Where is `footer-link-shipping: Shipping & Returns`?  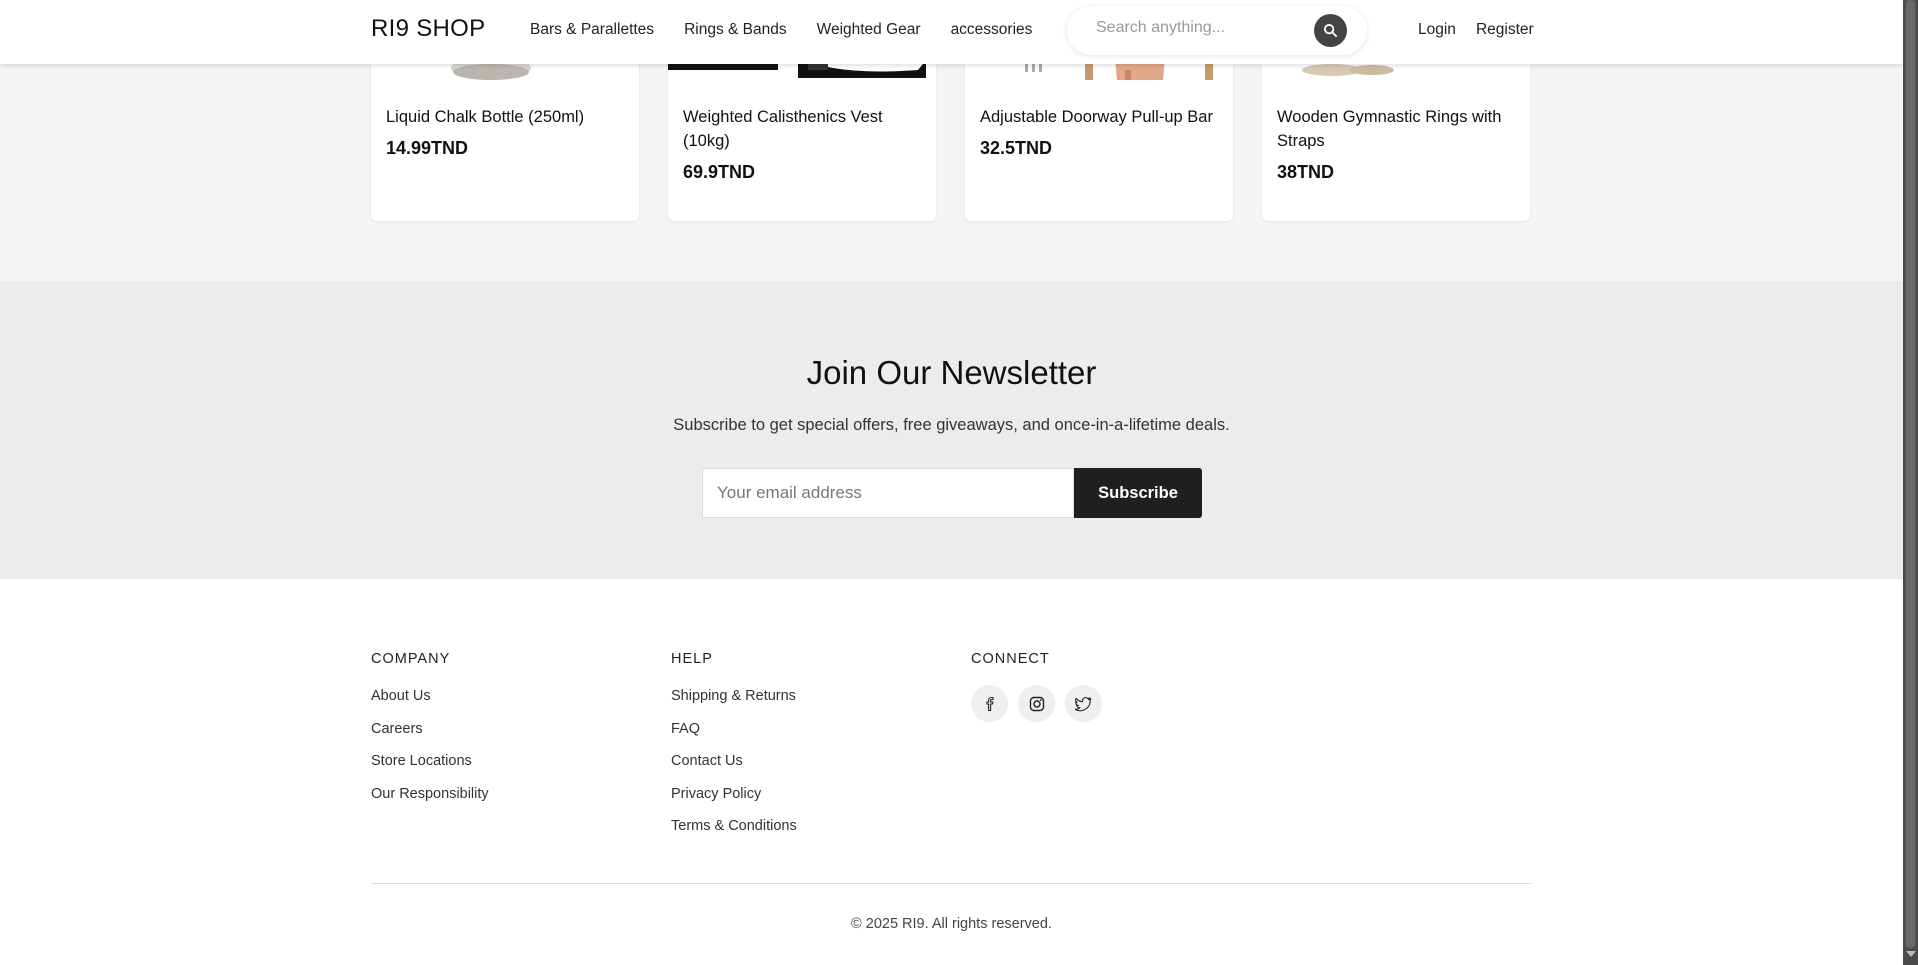 footer-link-shipping: Shipping & Returns is located at coordinates (734, 703).